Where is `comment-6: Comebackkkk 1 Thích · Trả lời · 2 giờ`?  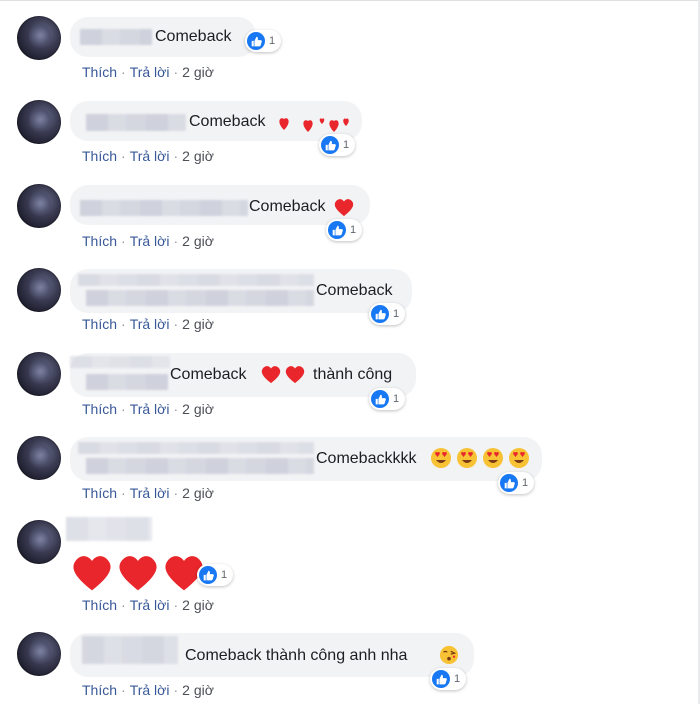 comment-6: Comebackkkk 1 Thích · Trả lời · 2 giờ is located at coordinates (345, 465).